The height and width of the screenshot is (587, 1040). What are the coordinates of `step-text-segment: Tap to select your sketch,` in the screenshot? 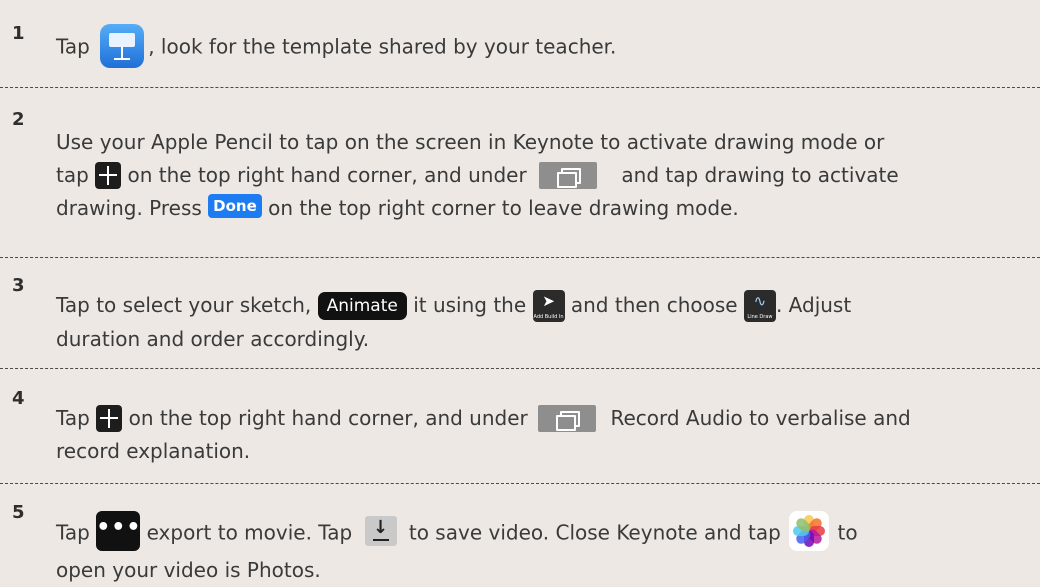 It's located at (184, 305).